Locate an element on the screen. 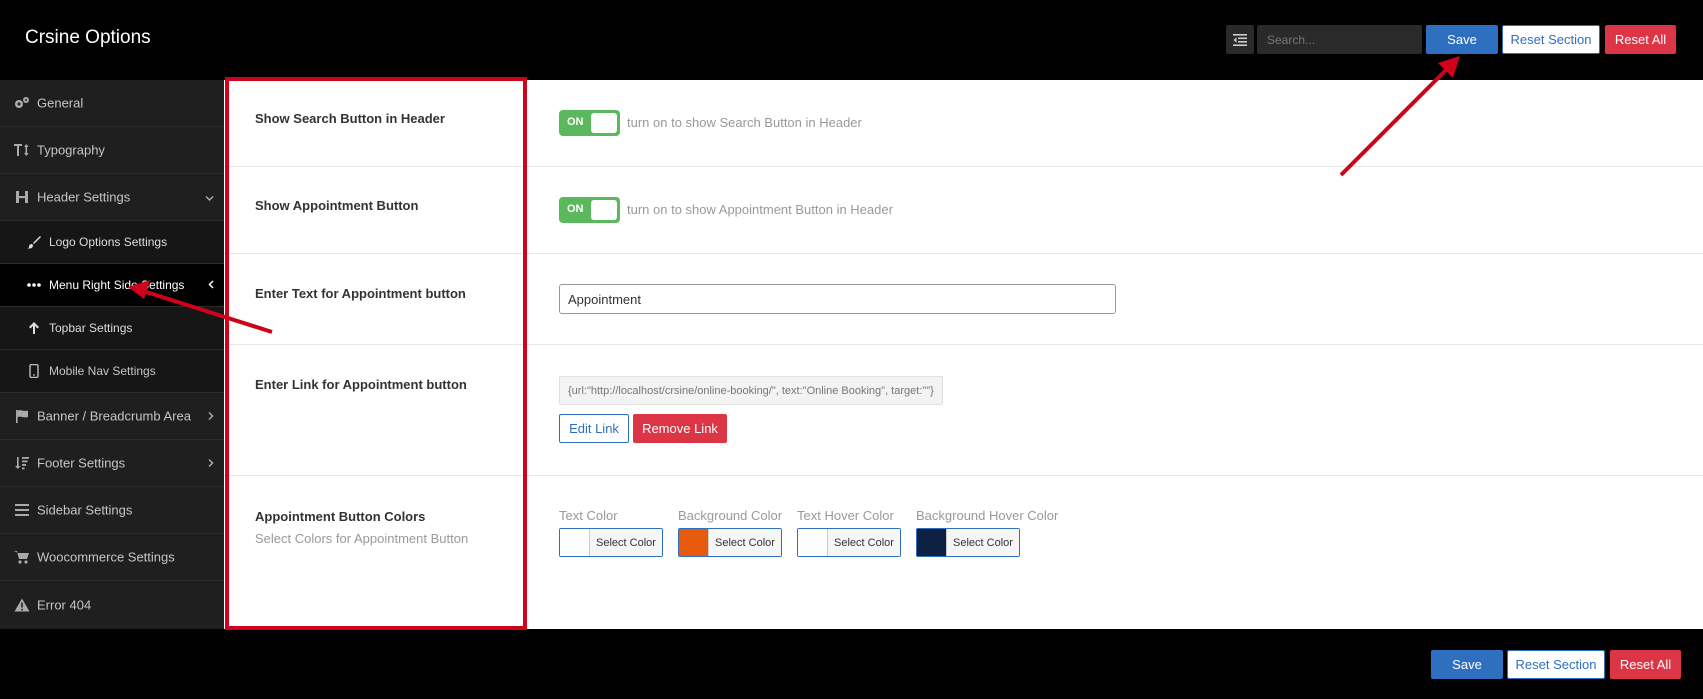  chevron-left-icon is located at coordinates (211, 285).